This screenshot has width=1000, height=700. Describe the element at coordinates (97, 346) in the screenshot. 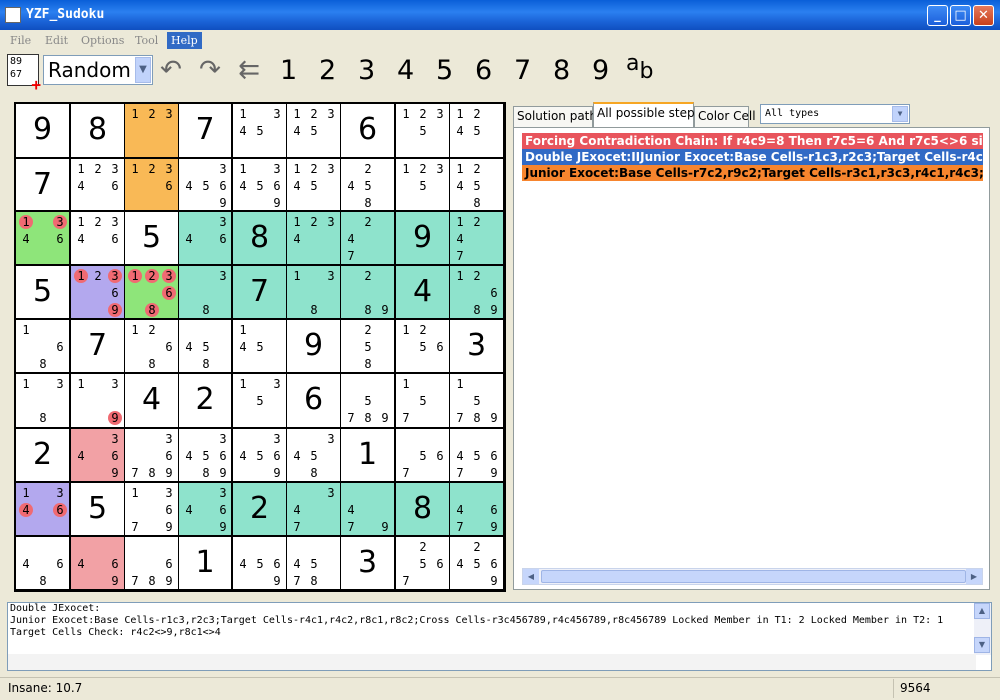

I see `cell-r5c2: 7` at that location.